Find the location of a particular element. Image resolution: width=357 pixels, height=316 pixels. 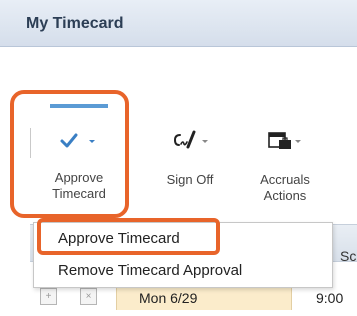

accruals-actions-label: Accruals Actions is located at coordinates (285, 188).